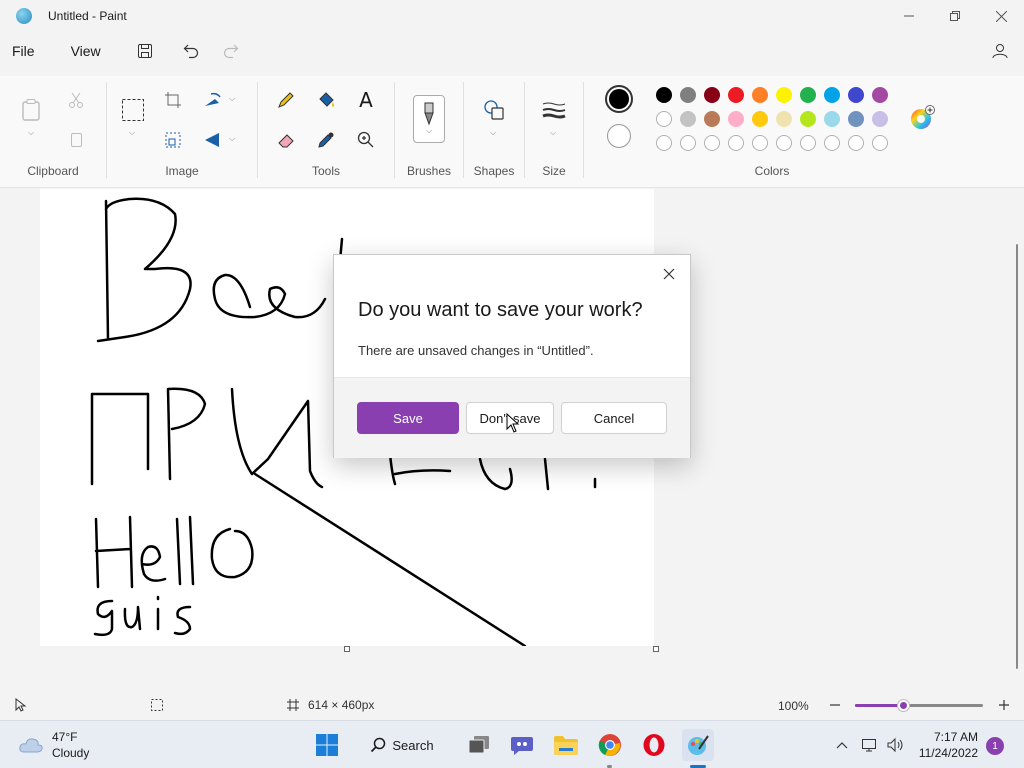 This screenshot has height=768, width=1024. What do you see at coordinates (429, 119) in the screenshot?
I see `brushes-button: ⌵` at bounding box center [429, 119].